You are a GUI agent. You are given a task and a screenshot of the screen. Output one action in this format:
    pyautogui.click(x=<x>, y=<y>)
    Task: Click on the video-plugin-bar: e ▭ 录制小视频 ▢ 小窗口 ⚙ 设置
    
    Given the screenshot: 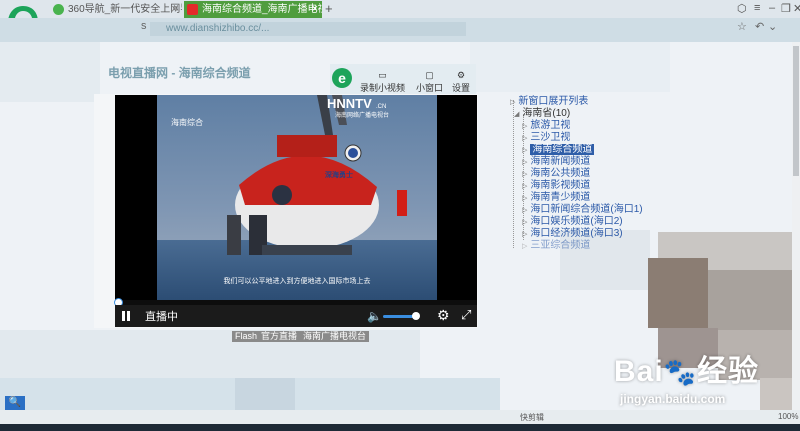 What is the action you would take?
    pyautogui.click(x=403, y=79)
    